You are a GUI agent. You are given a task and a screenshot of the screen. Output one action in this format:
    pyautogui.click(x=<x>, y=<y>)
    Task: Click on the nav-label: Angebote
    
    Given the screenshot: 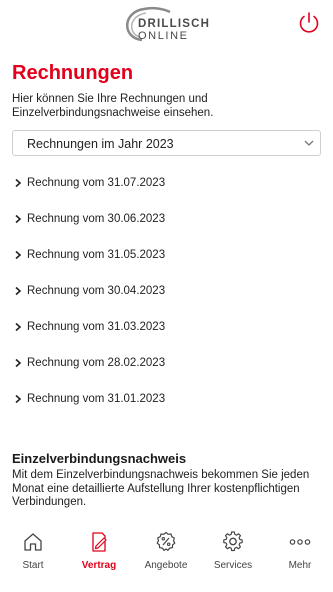 What is the action you would take?
    pyautogui.click(x=166, y=565)
    